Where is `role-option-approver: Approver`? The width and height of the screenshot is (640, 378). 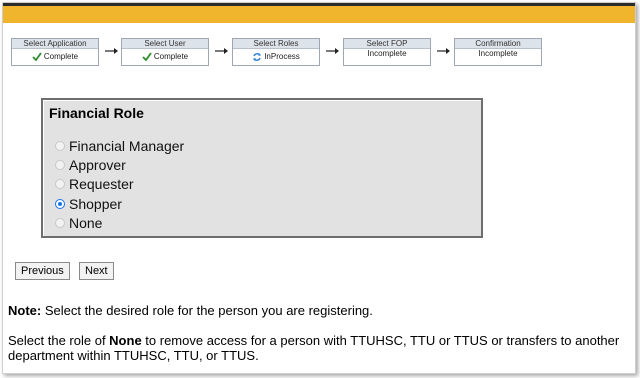
role-option-approver: Approver is located at coordinates (119, 164).